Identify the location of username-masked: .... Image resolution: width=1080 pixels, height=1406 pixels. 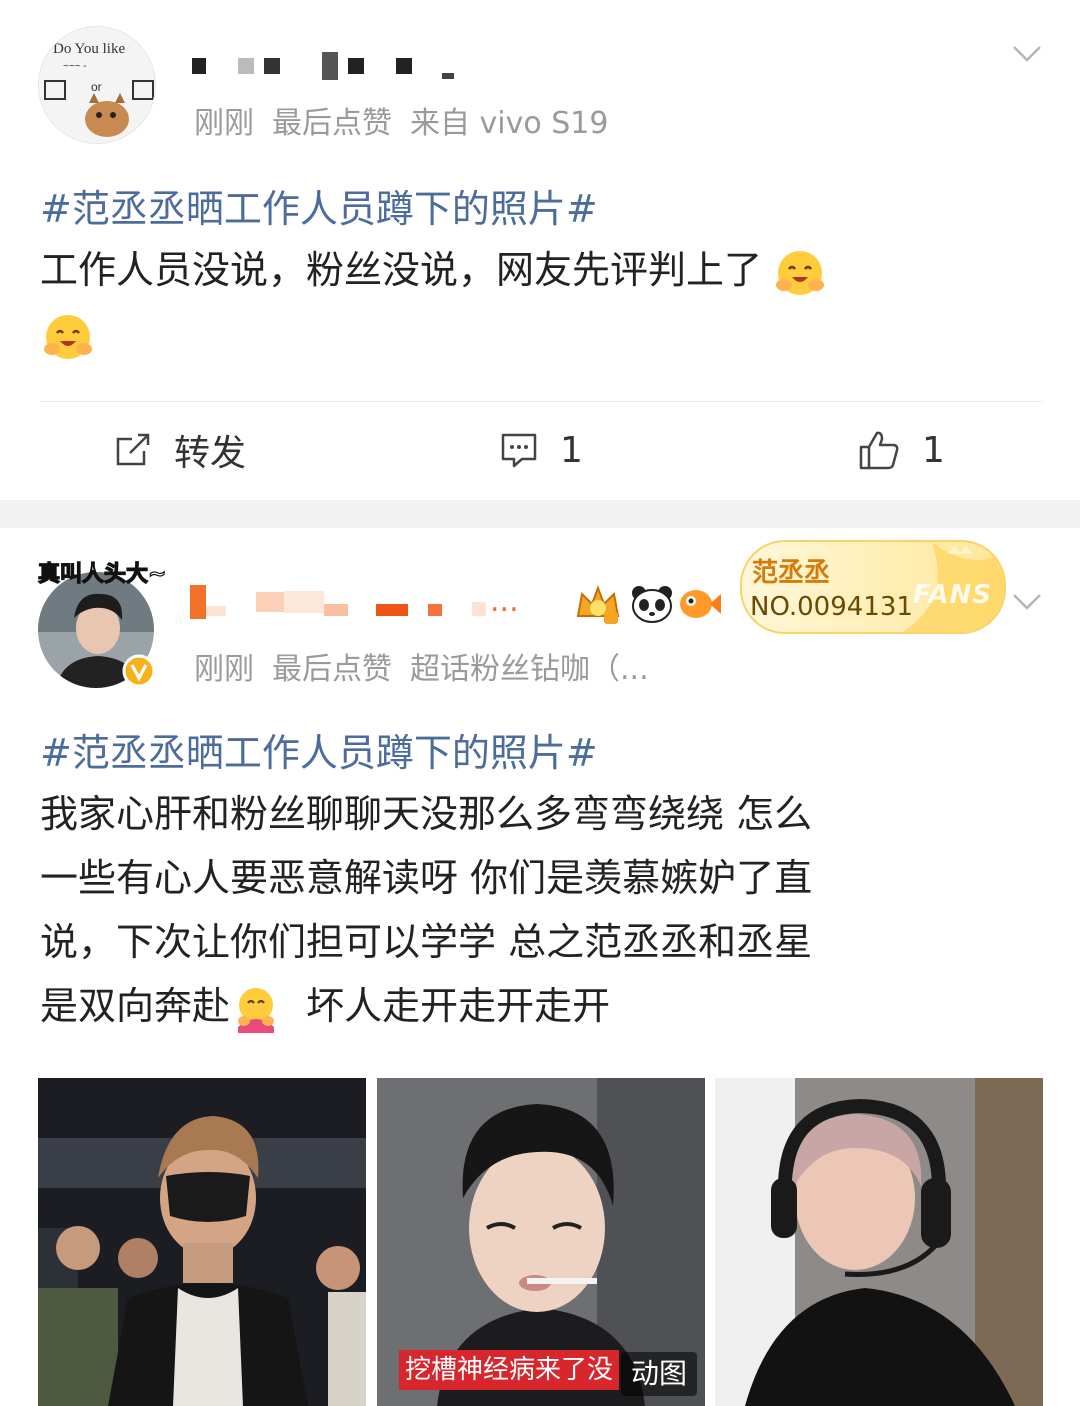
(354, 601).